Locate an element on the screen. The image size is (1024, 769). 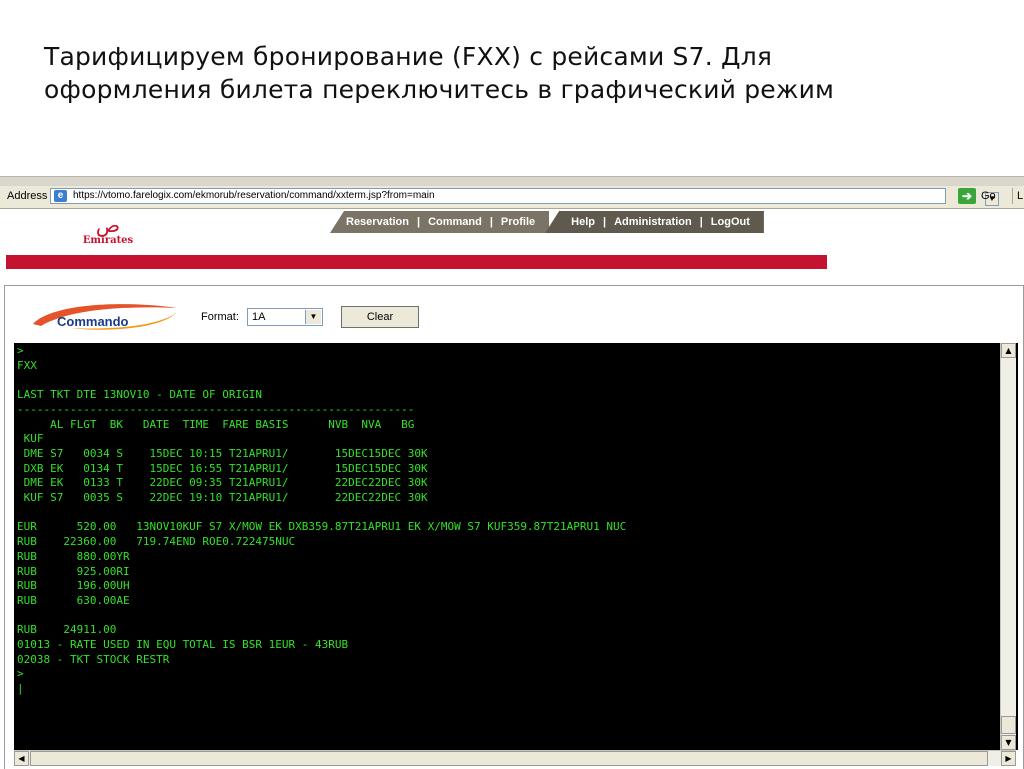
terminal-line: FXX is located at coordinates (27, 365).